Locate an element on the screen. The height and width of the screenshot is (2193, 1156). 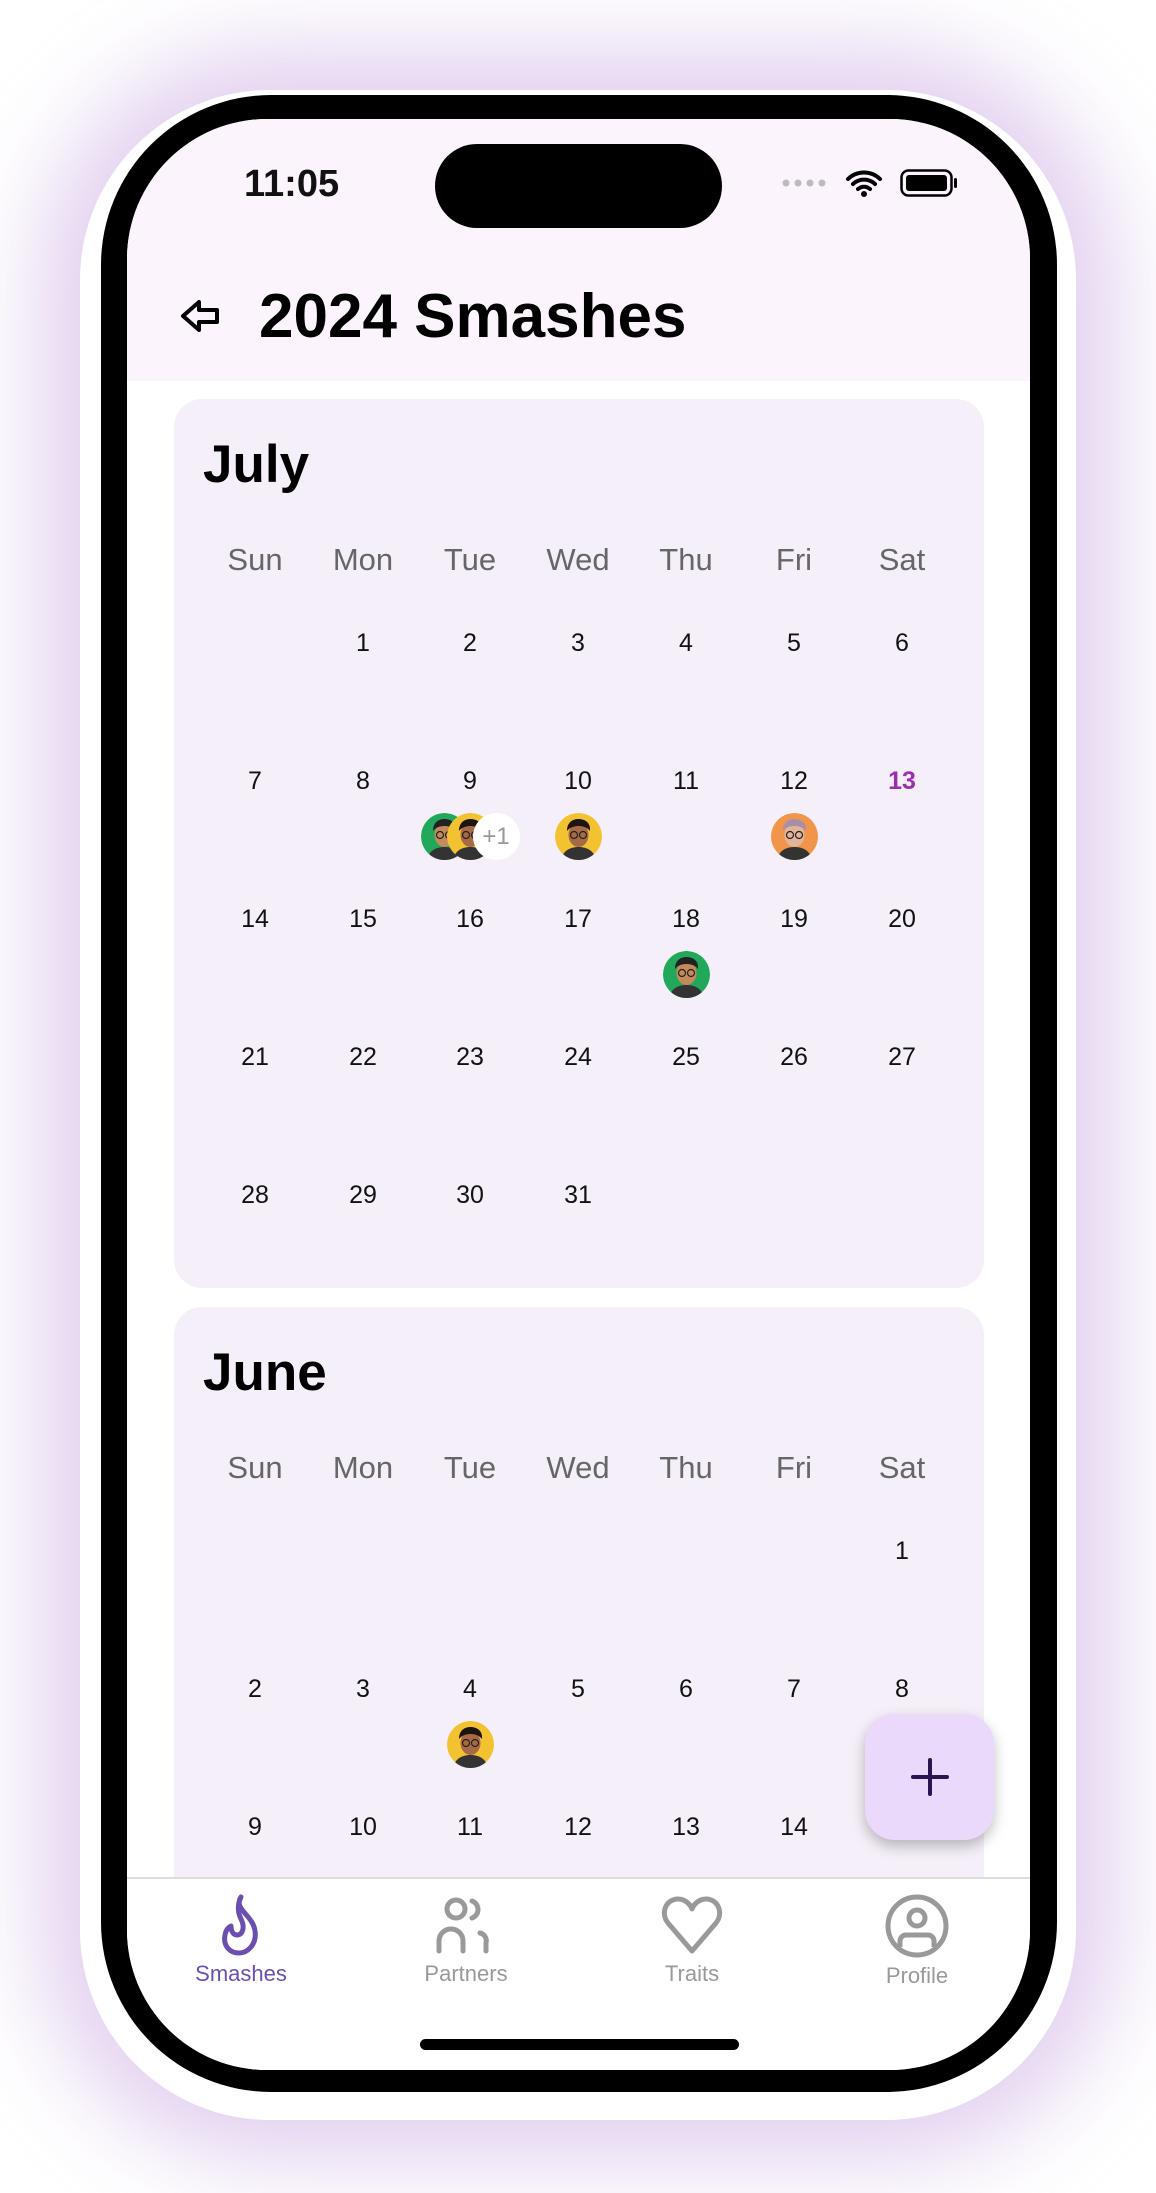
tab-label: Smashes is located at coordinates (241, 1973).